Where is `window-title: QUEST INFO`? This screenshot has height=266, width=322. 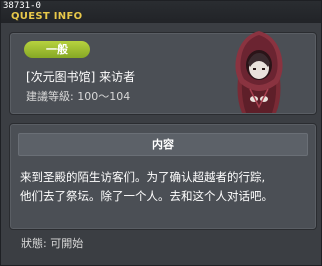 window-title: QUEST INFO is located at coordinates (47, 16).